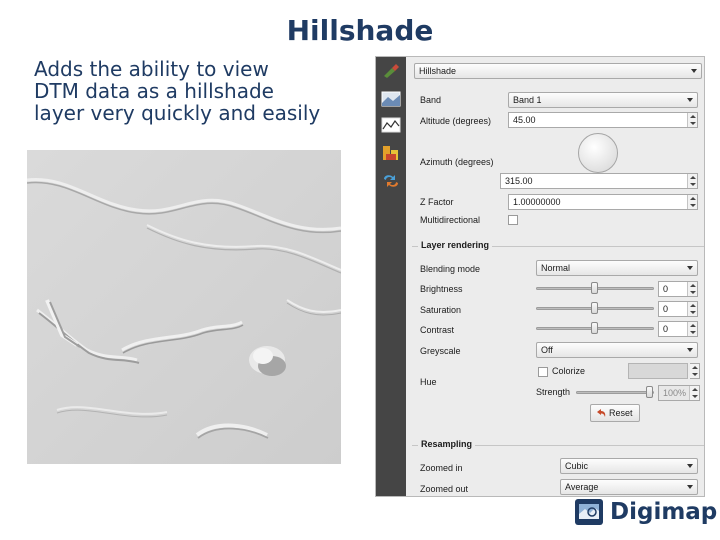  What do you see at coordinates (666, 289) in the screenshot?
I see `brightness-value: 0` at bounding box center [666, 289].